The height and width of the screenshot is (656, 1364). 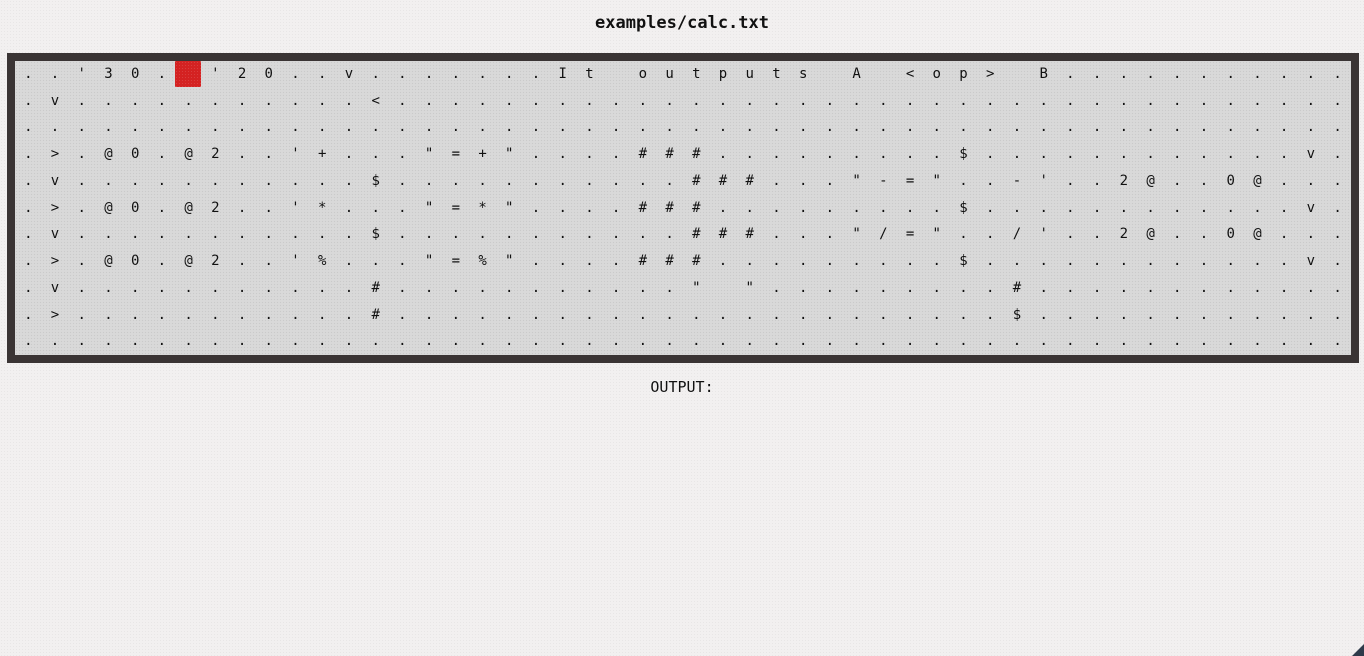 What do you see at coordinates (215, 261) in the screenshot?
I see `grid-cell: 2` at bounding box center [215, 261].